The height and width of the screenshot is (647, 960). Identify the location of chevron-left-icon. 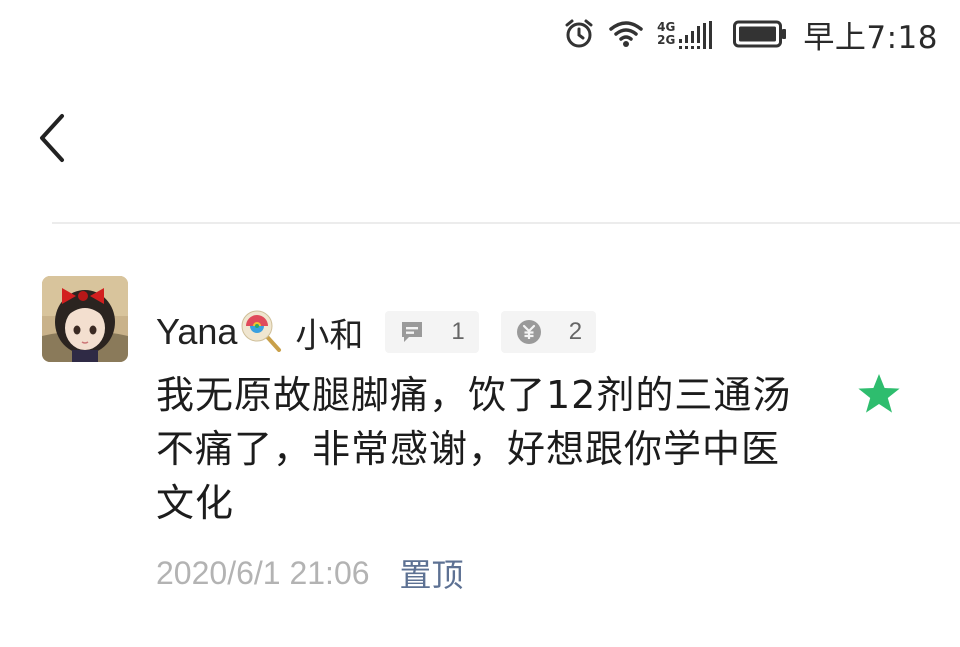
(52, 138).